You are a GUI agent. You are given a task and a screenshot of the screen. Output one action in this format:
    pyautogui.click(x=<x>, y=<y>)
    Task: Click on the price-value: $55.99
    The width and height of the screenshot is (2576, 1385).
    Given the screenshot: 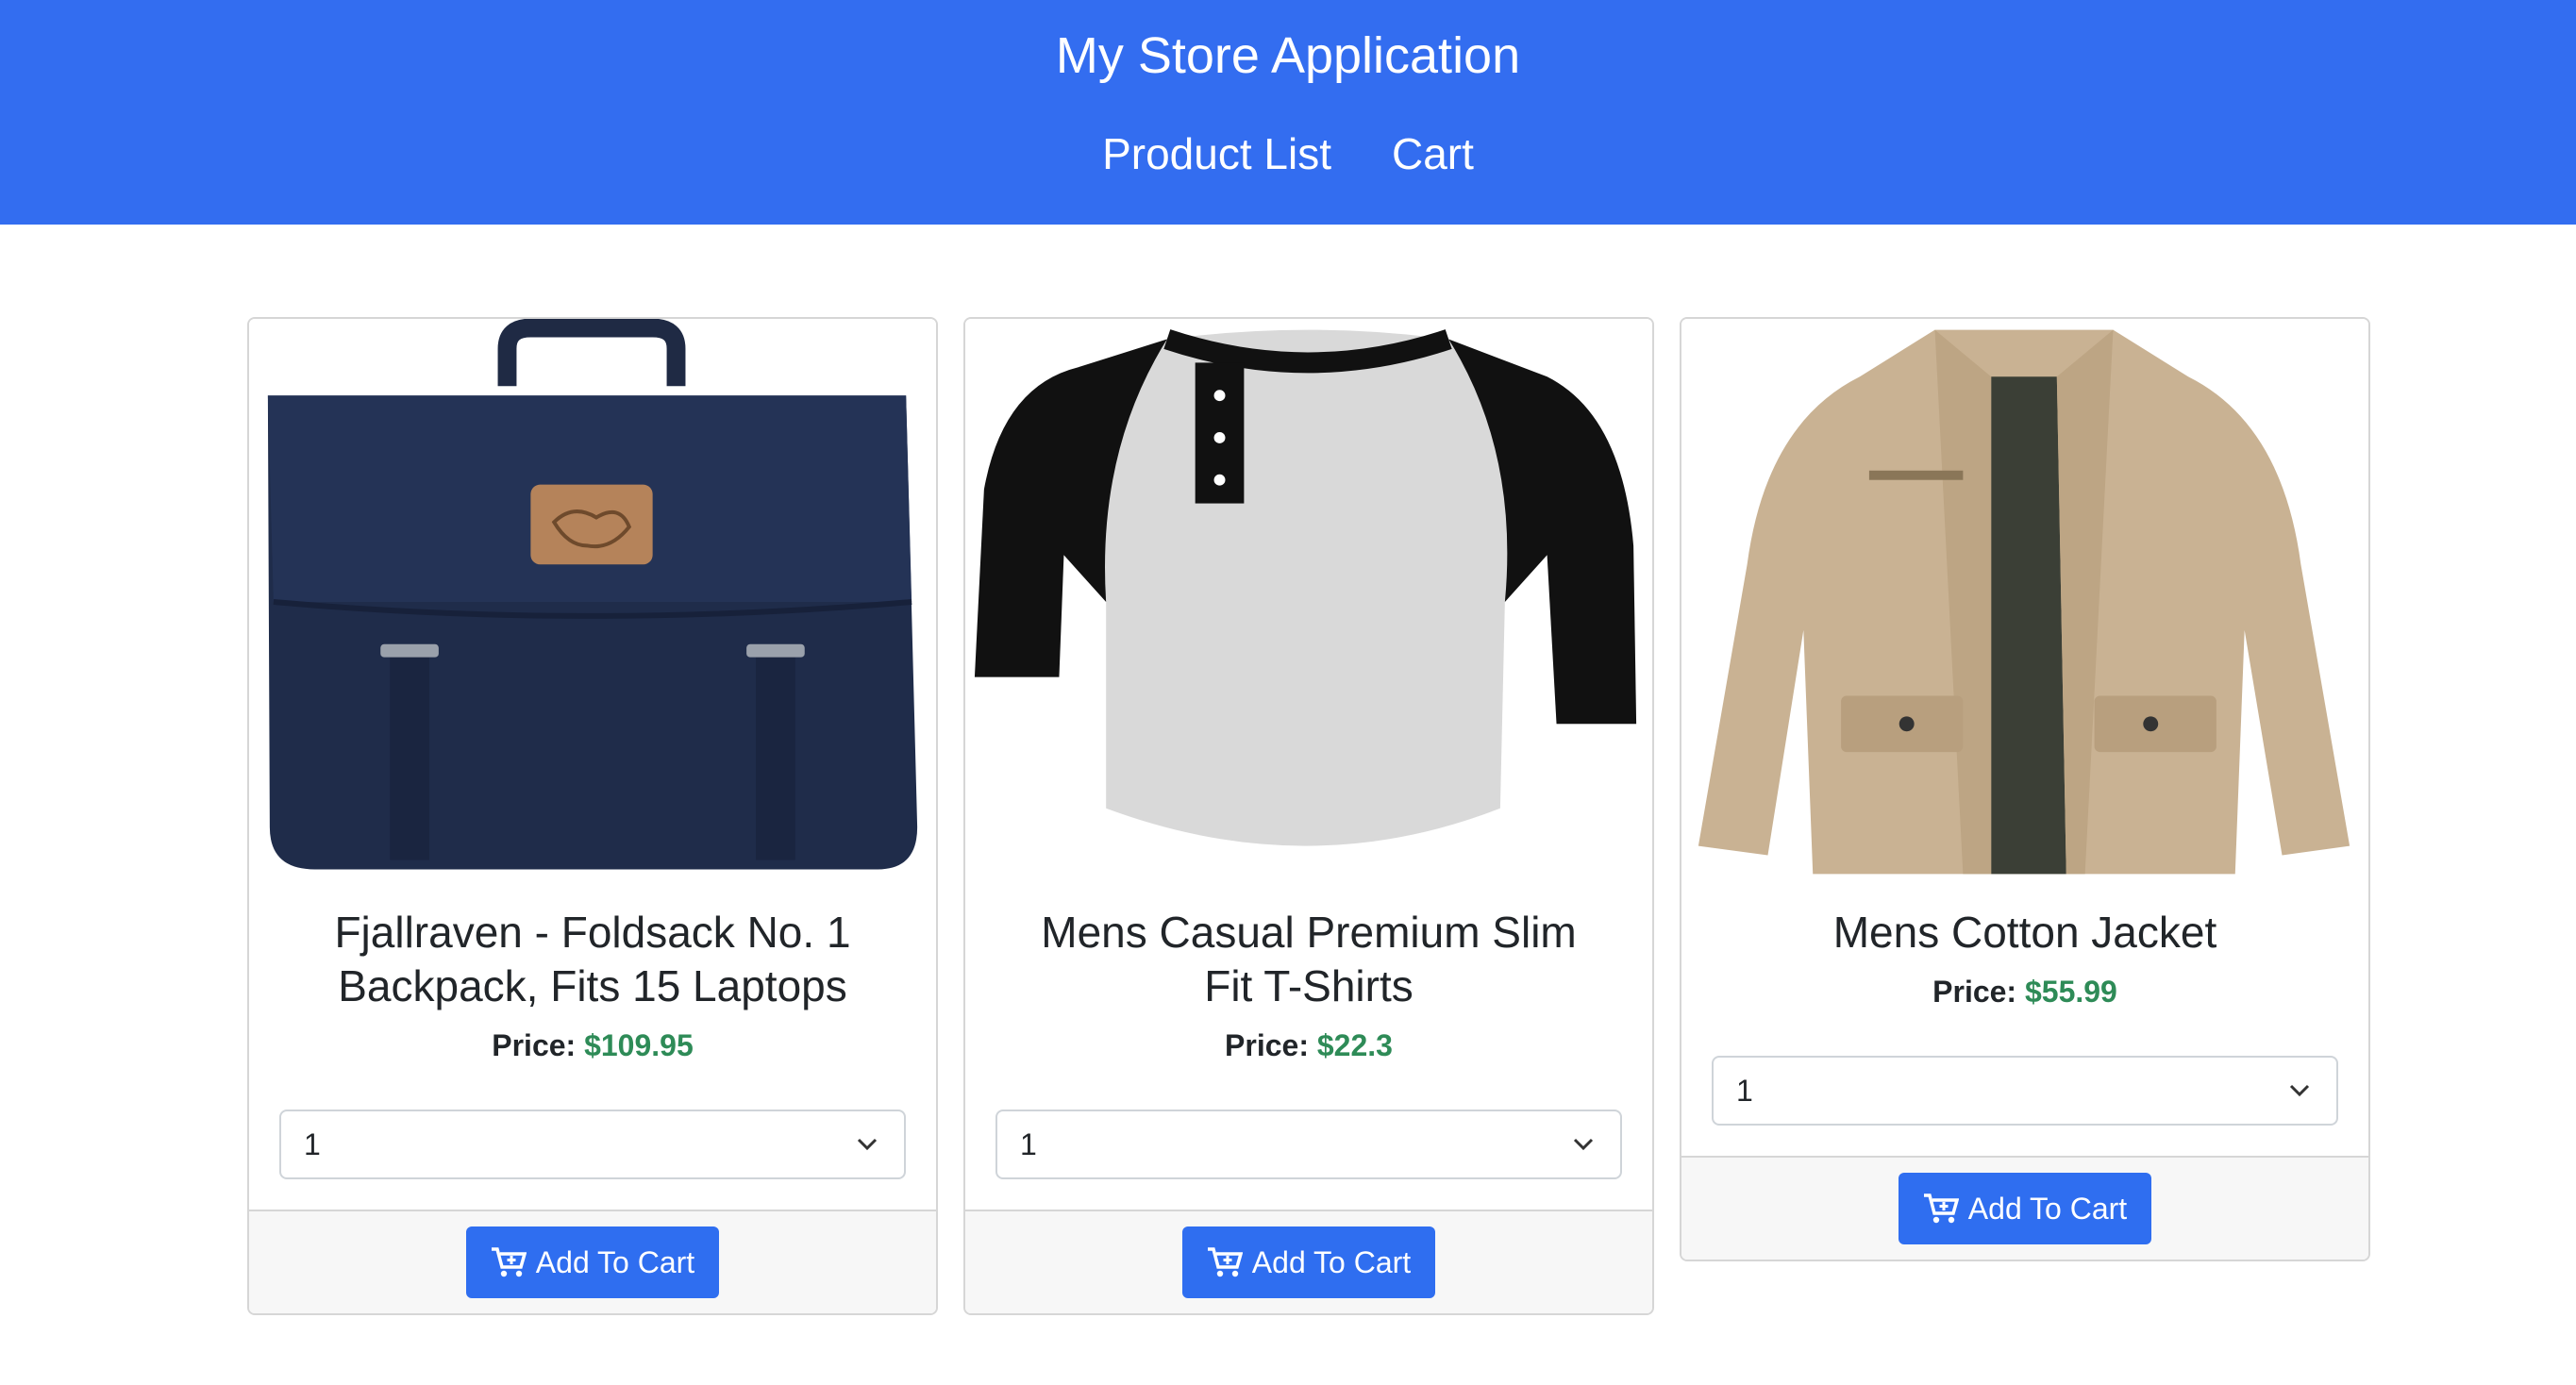 What is the action you would take?
    pyautogui.click(x=2070, y=992)
    